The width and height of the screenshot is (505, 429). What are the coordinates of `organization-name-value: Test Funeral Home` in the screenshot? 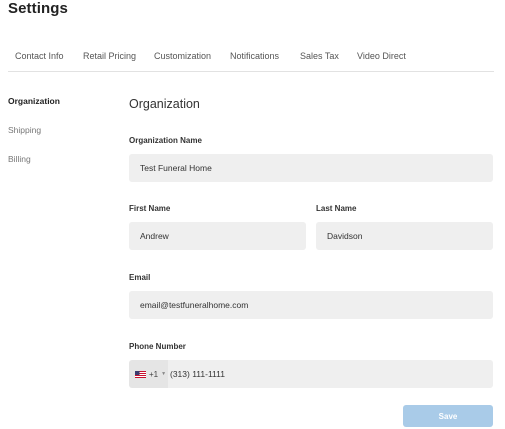 It's located at (176, 168).